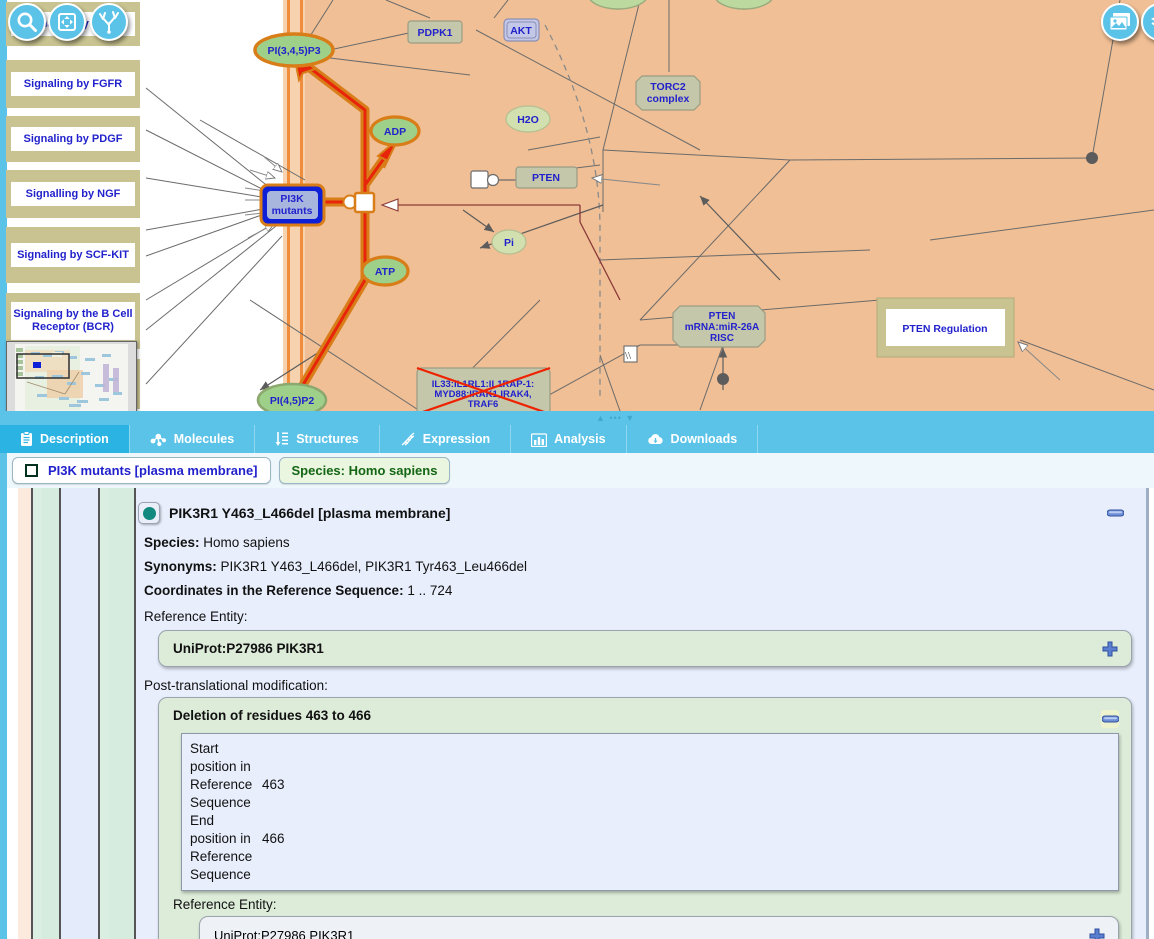 The width and height of the screenshot is (1154, 939). What do you see at coordinates (71, 376) in the screenshot?
I see `minimap` at bounding box center [71, 376].